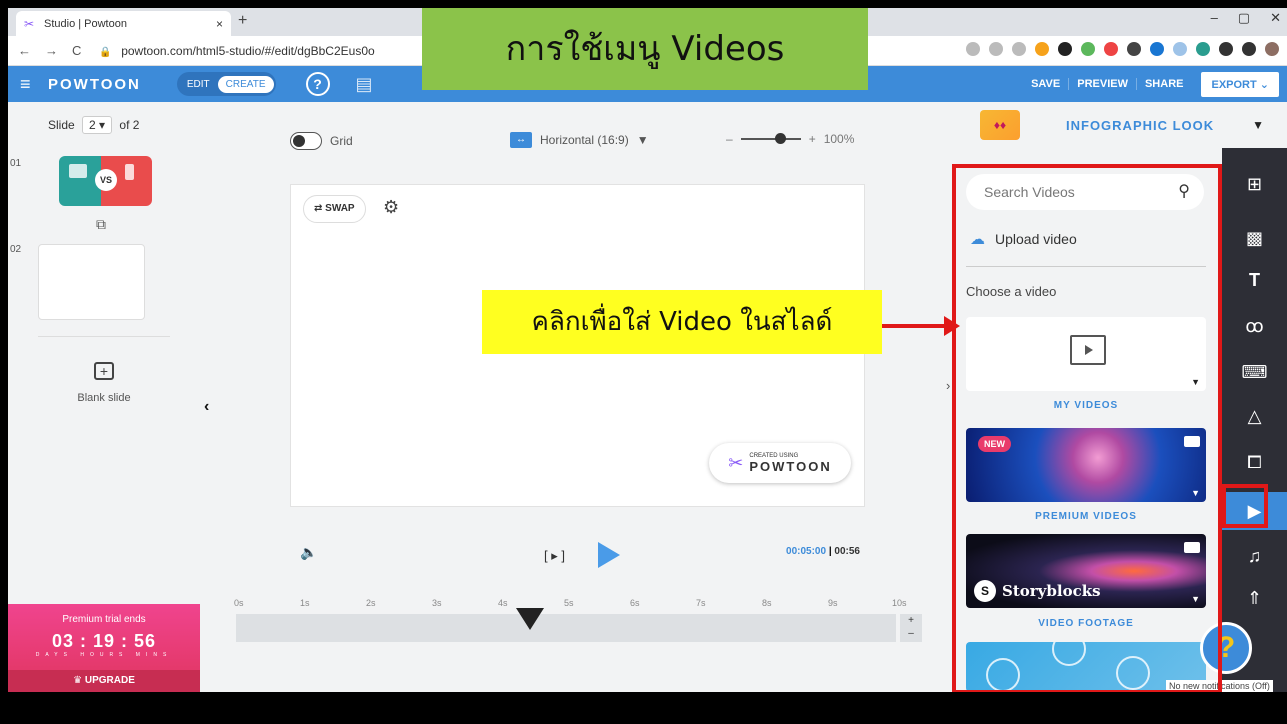  I want to click on forward-button: →, so click(51, 50).